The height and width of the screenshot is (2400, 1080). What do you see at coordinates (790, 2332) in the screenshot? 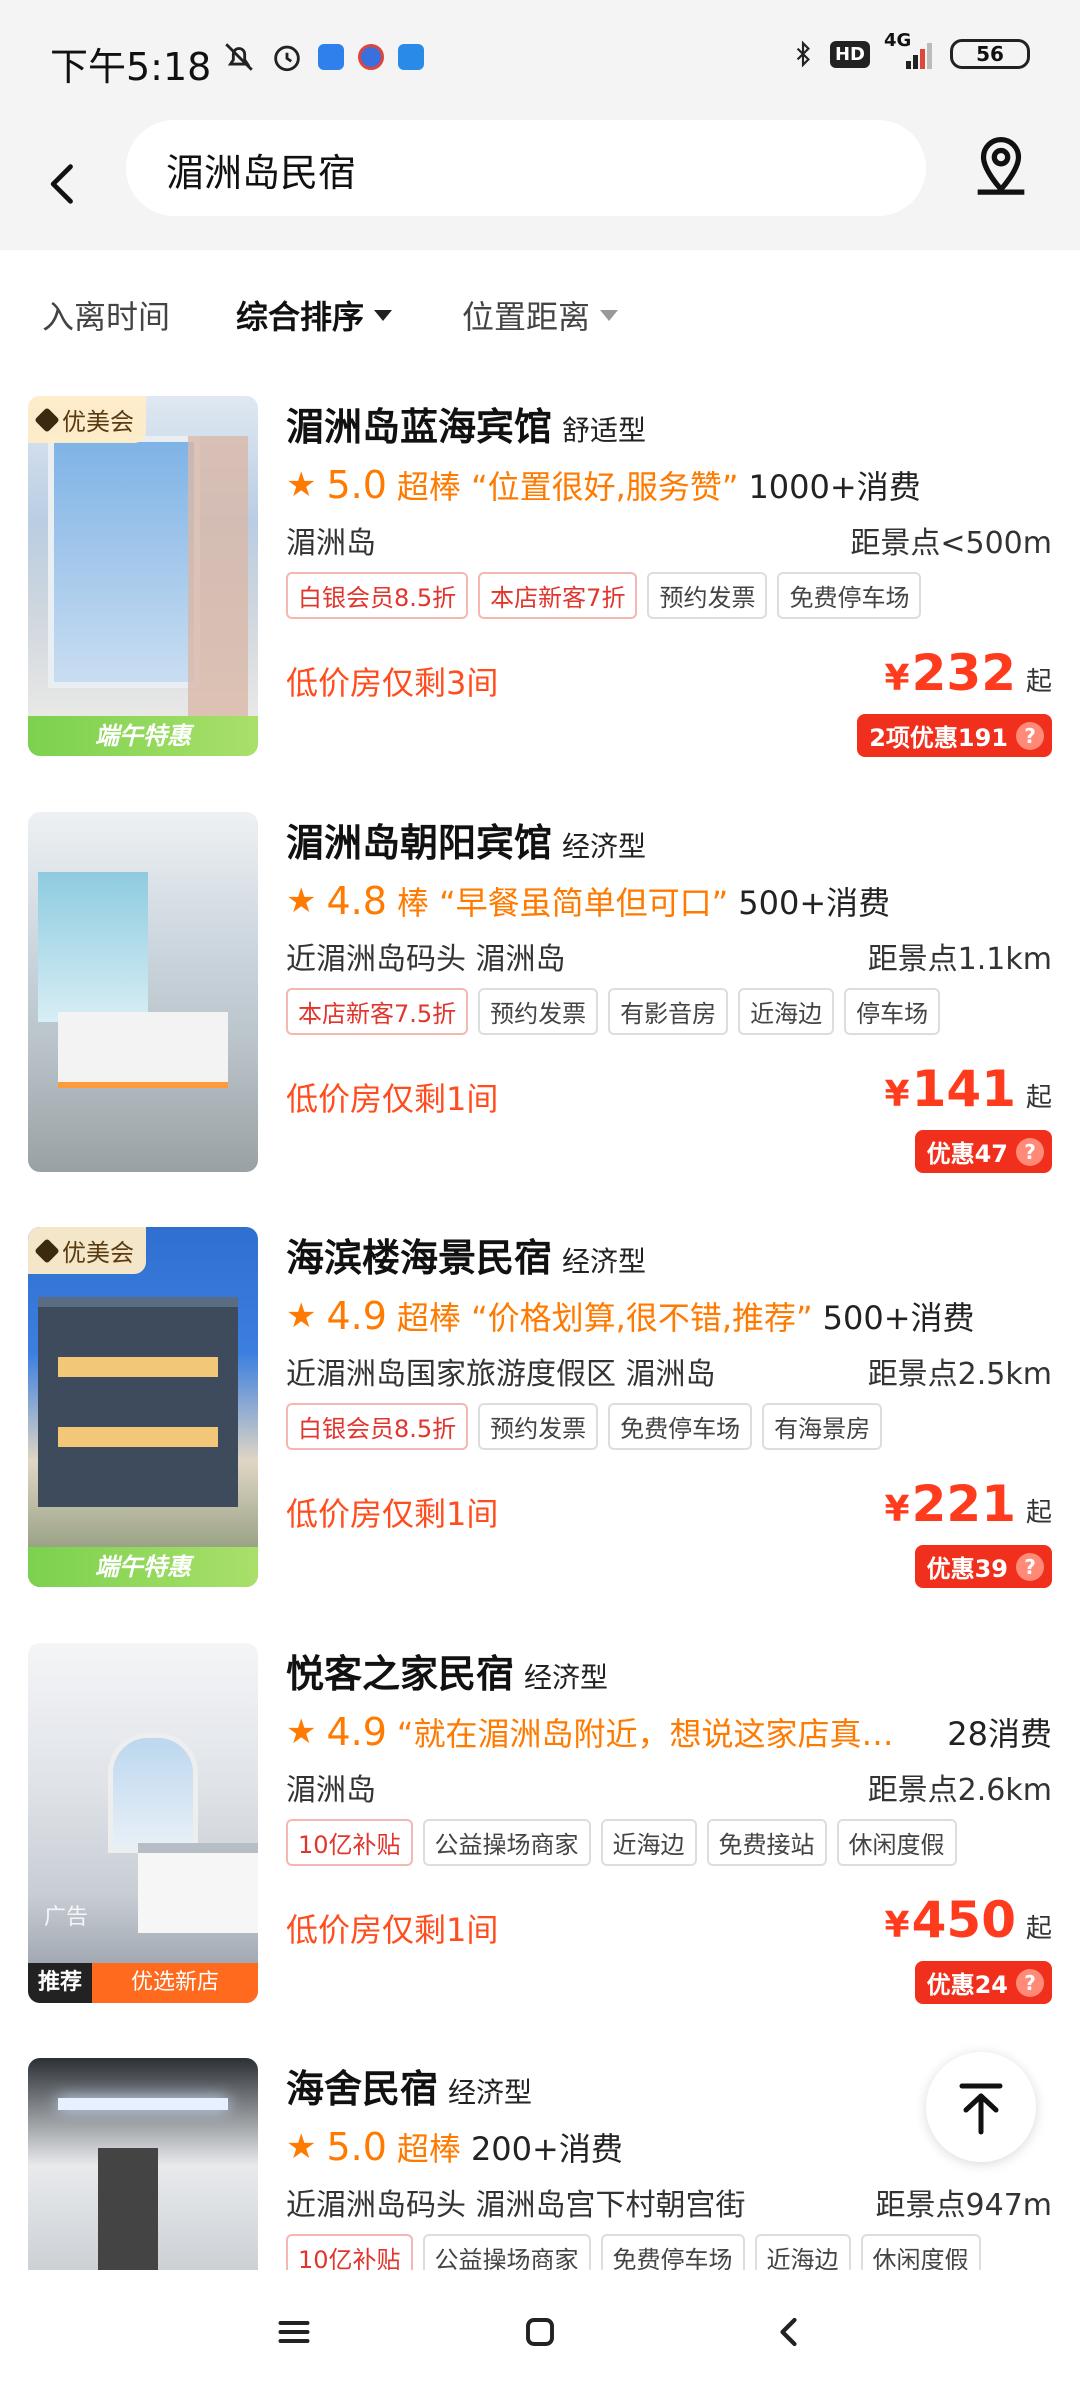
I see `back-icon` at bounding box center [790, 2332].